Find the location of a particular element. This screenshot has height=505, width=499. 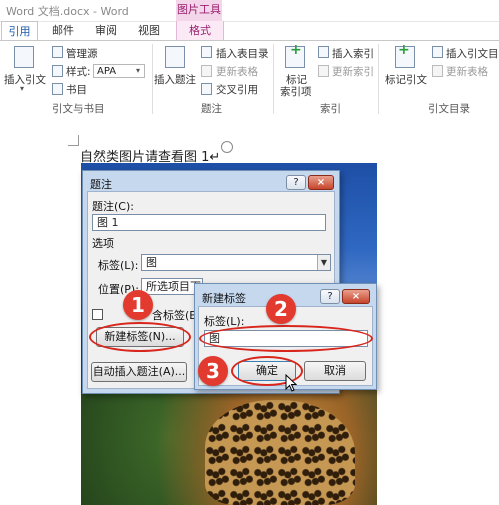

new-label-dialog-title: 新建标签 is located at coordinates (224, 298).